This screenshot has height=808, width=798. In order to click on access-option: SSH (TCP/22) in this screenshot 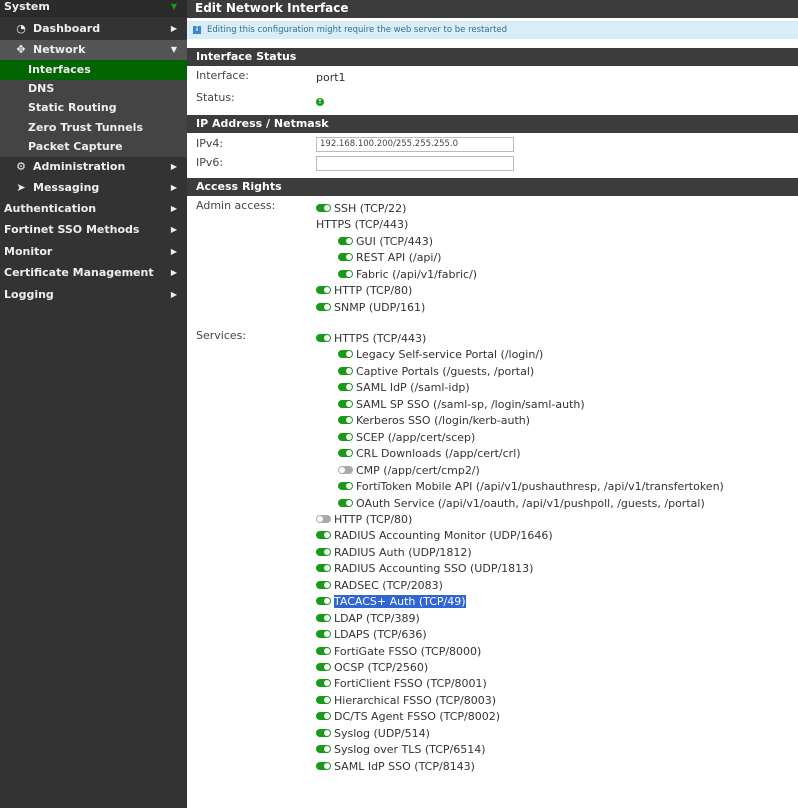, I will do `click(361, 209)`.